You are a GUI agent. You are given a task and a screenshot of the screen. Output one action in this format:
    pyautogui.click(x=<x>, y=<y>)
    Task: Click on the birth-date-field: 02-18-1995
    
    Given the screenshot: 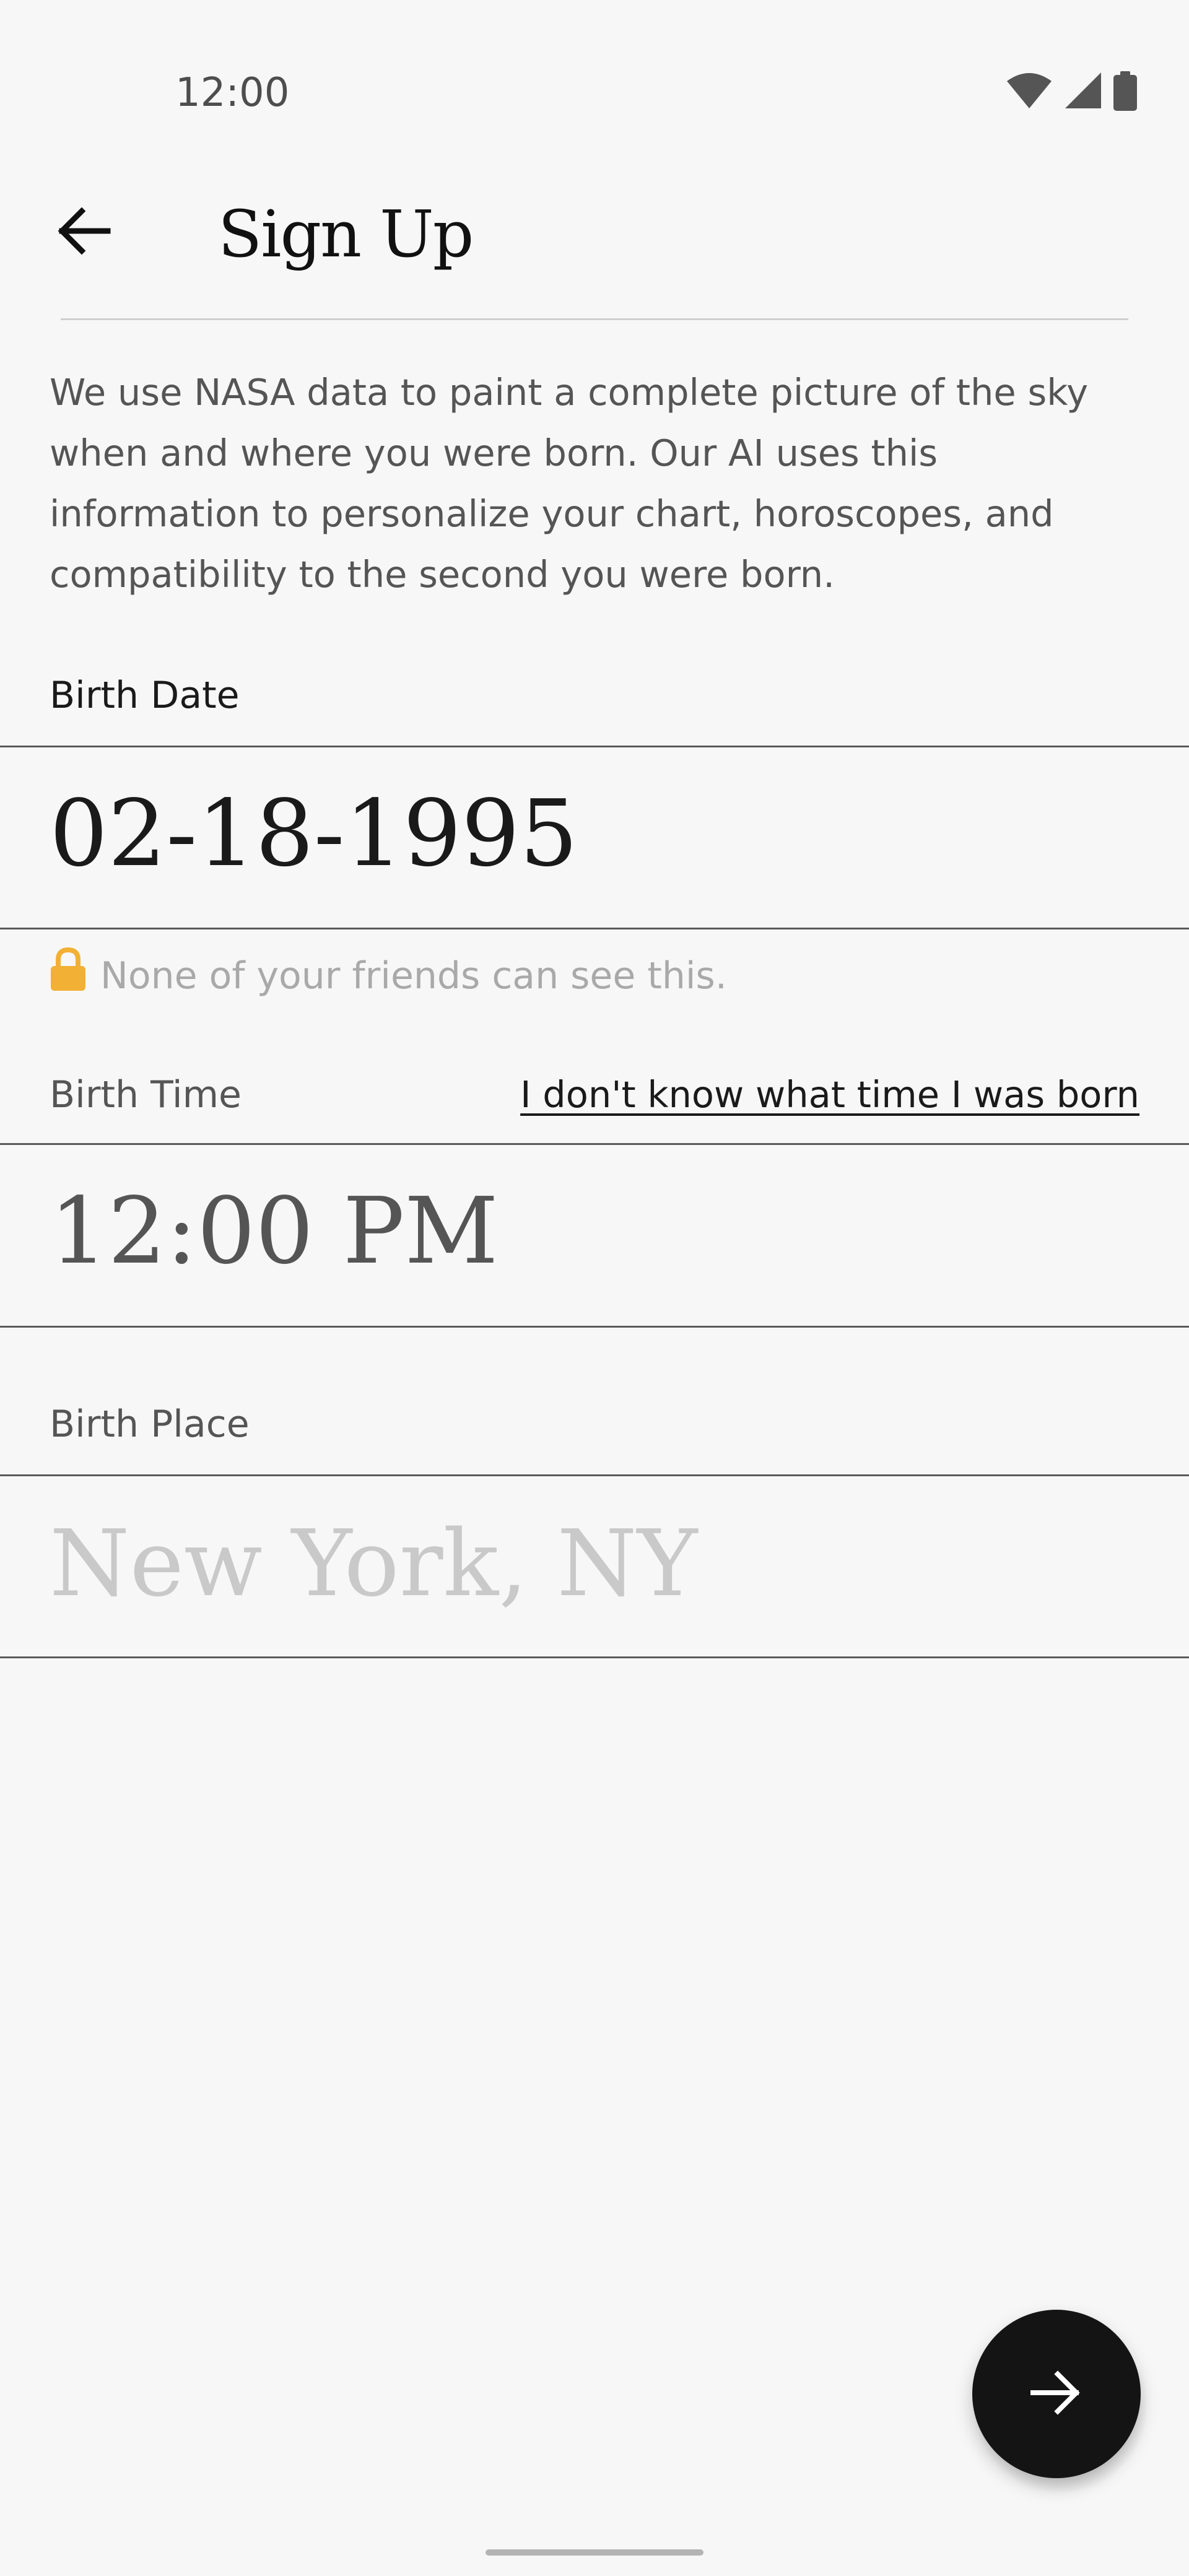 What is the action you would take?
    pyautogui.click(x=594, y=837)
    